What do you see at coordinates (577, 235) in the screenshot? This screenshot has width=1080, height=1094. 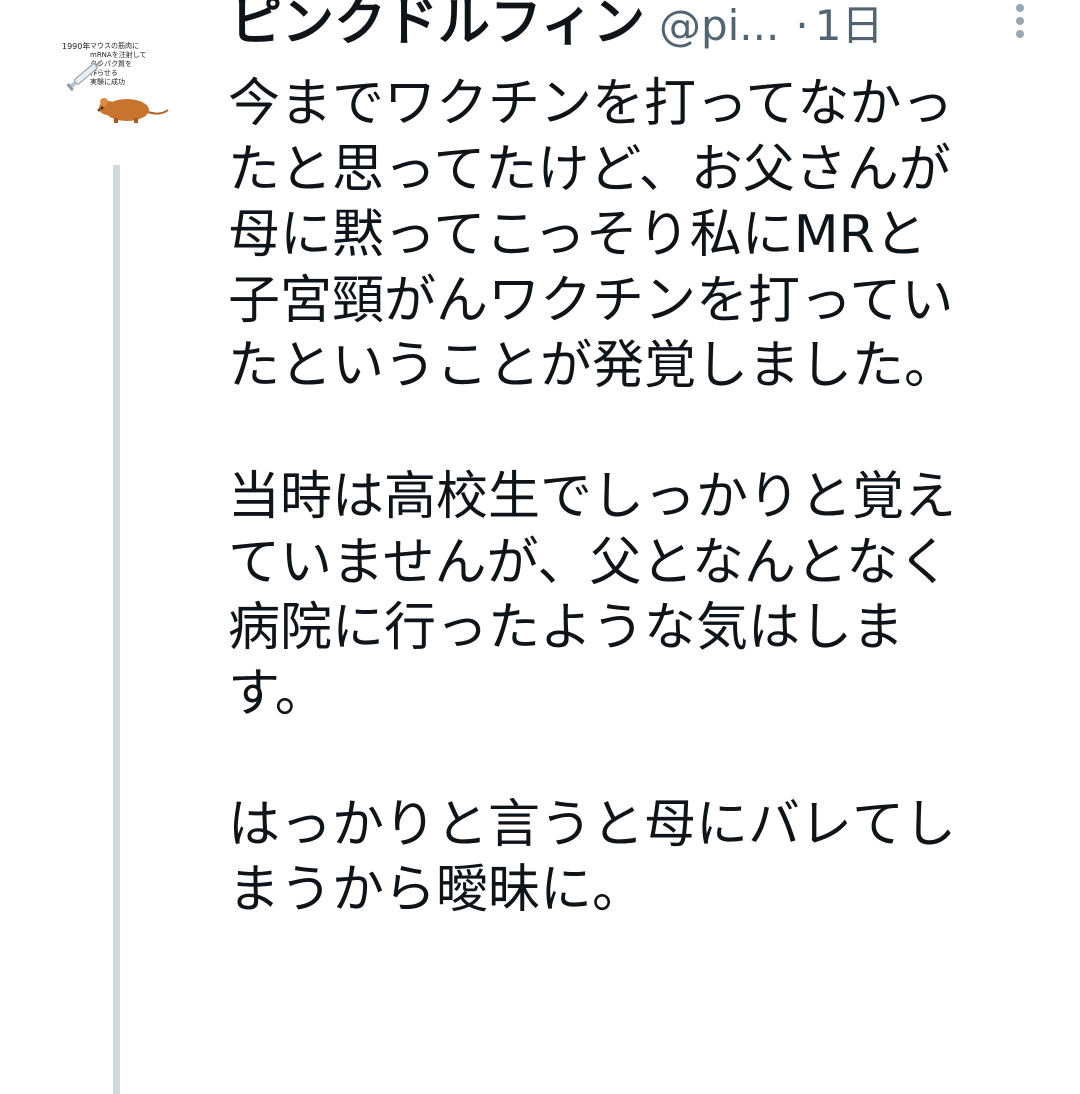 I see `tweet-line: 母に黙ってこっそり私にMRと` at bounding box center [577, 235].